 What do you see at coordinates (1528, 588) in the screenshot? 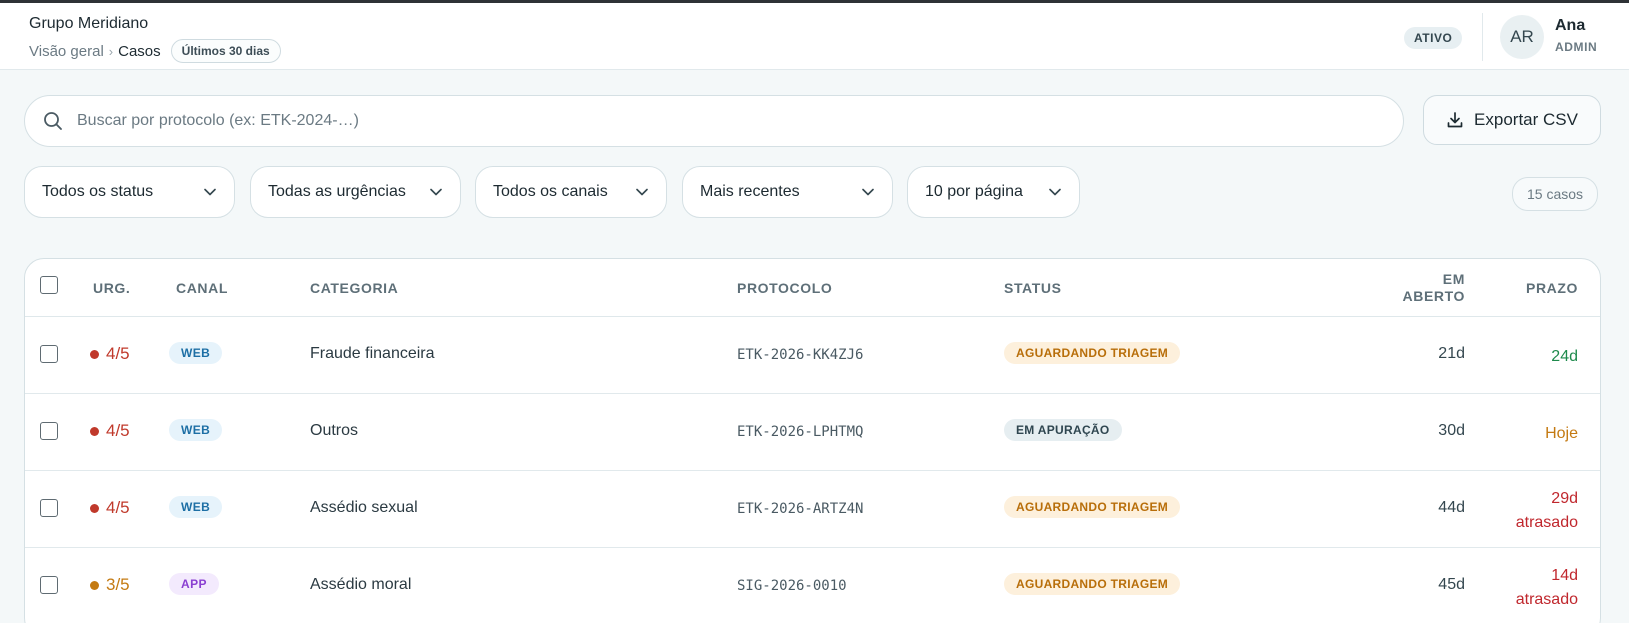
I see `deadline-cell: 14d atrasado` at bounding box center [1528, 588].